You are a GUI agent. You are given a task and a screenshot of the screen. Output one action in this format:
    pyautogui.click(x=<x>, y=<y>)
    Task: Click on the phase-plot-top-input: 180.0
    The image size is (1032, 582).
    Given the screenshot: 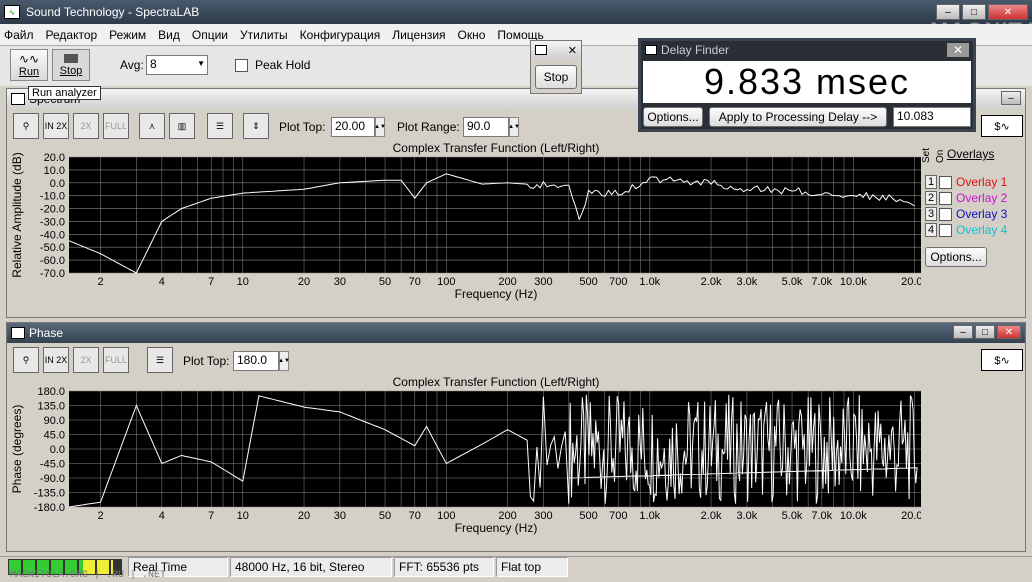 What is the action you would take?
    pyautogui.click(x=256, y=361)
    